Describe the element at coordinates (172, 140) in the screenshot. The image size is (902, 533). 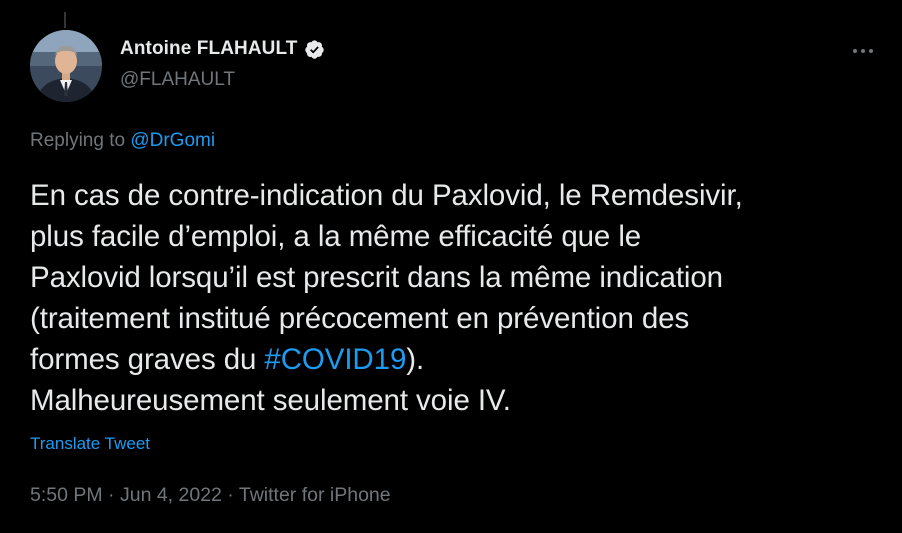
I see `reply-mention-link: @DrGomi` at that location.